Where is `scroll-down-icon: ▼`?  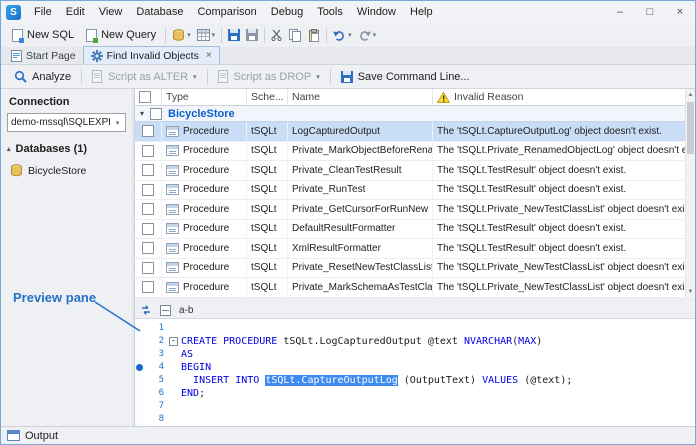 scroll-down-icon: ▼ is located at coordinates (690, 292).